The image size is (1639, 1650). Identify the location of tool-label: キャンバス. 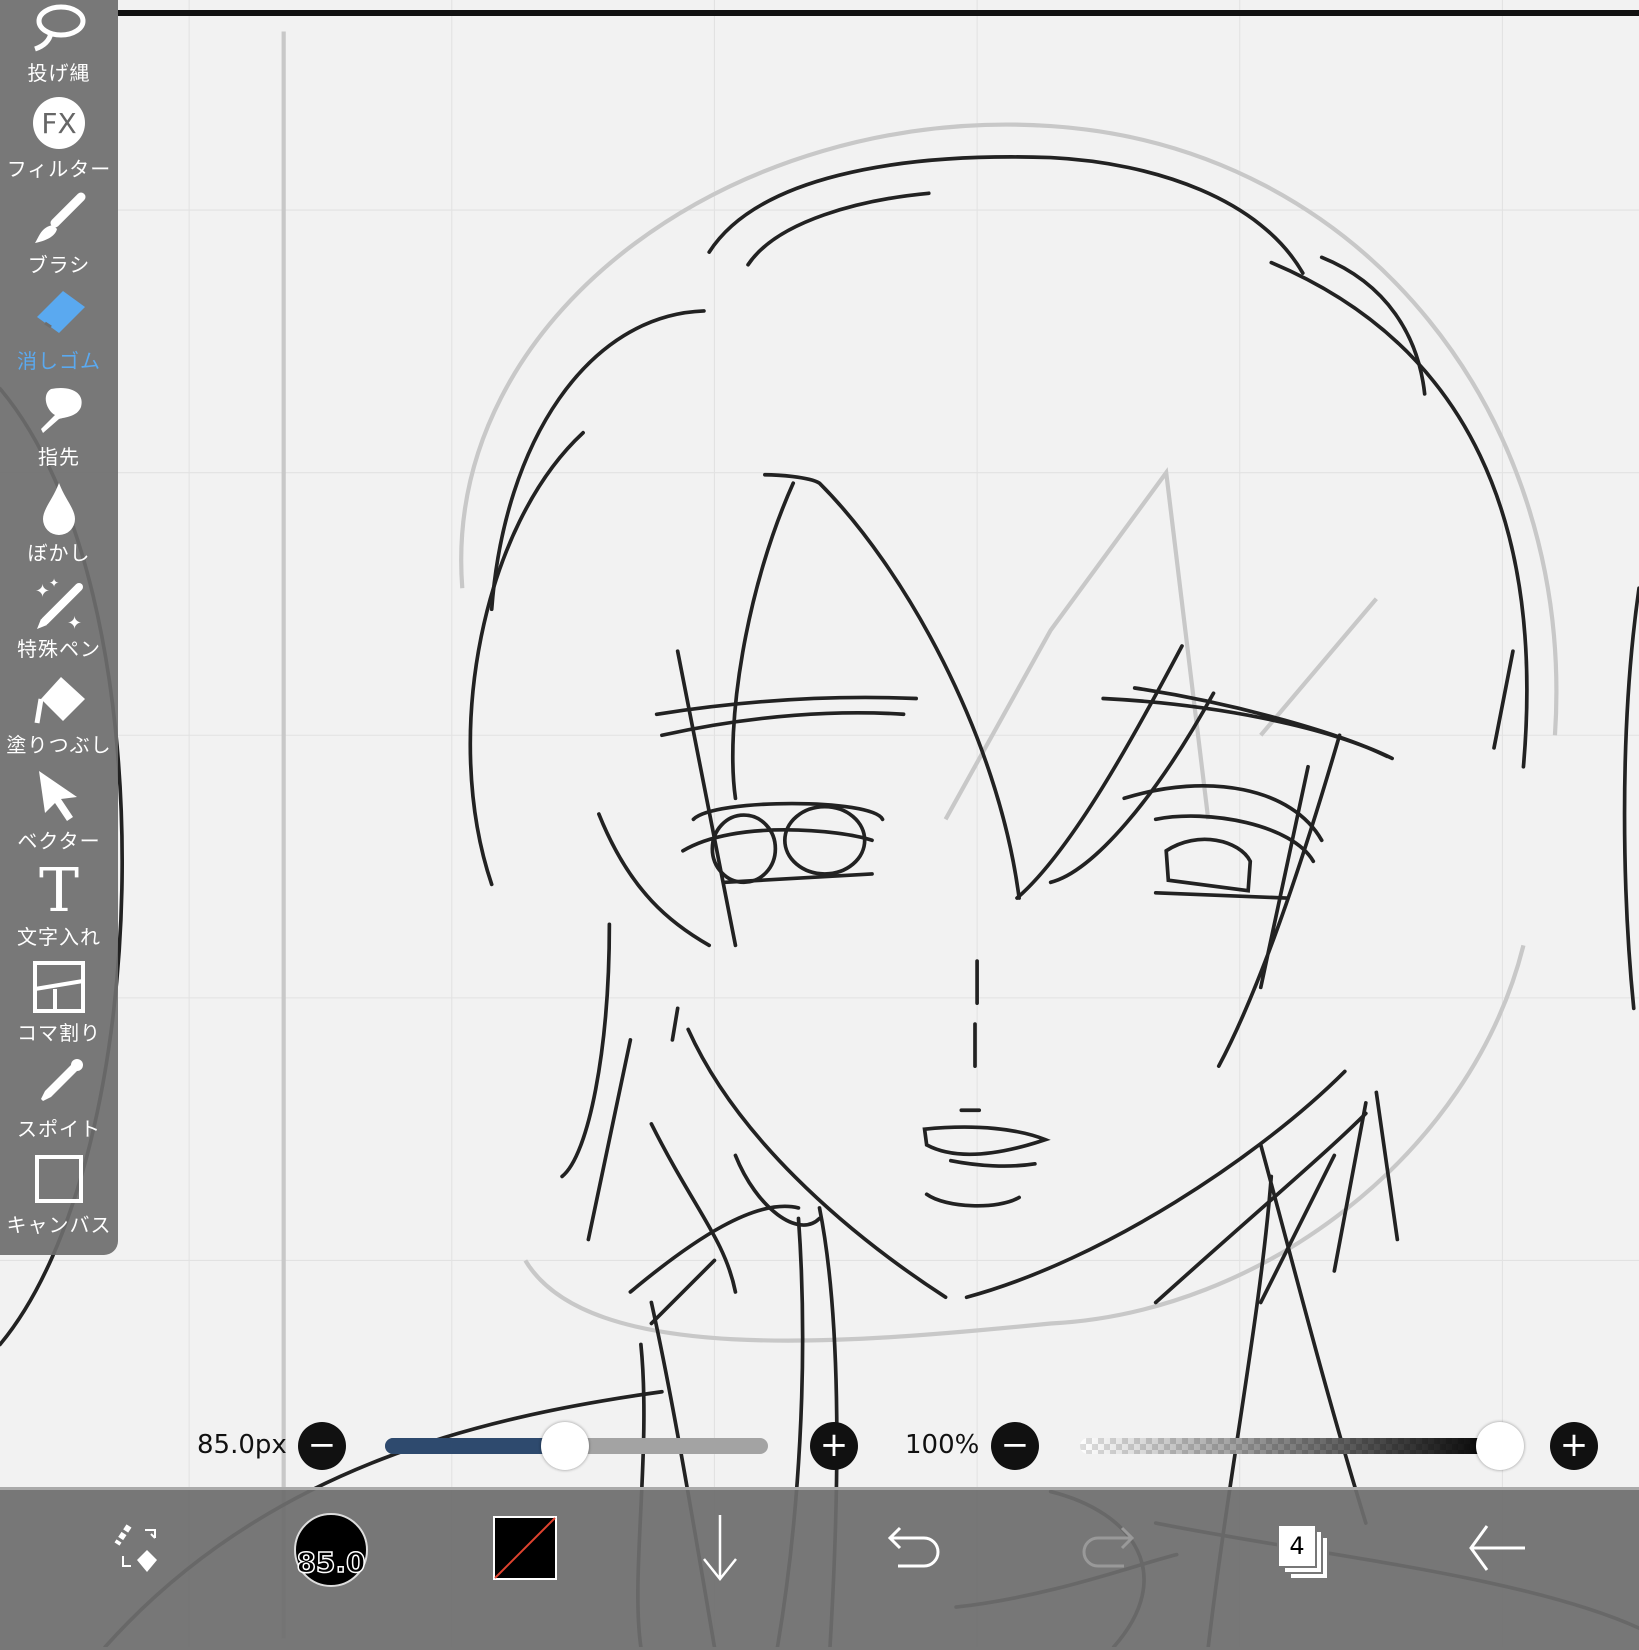
(59, 1225).